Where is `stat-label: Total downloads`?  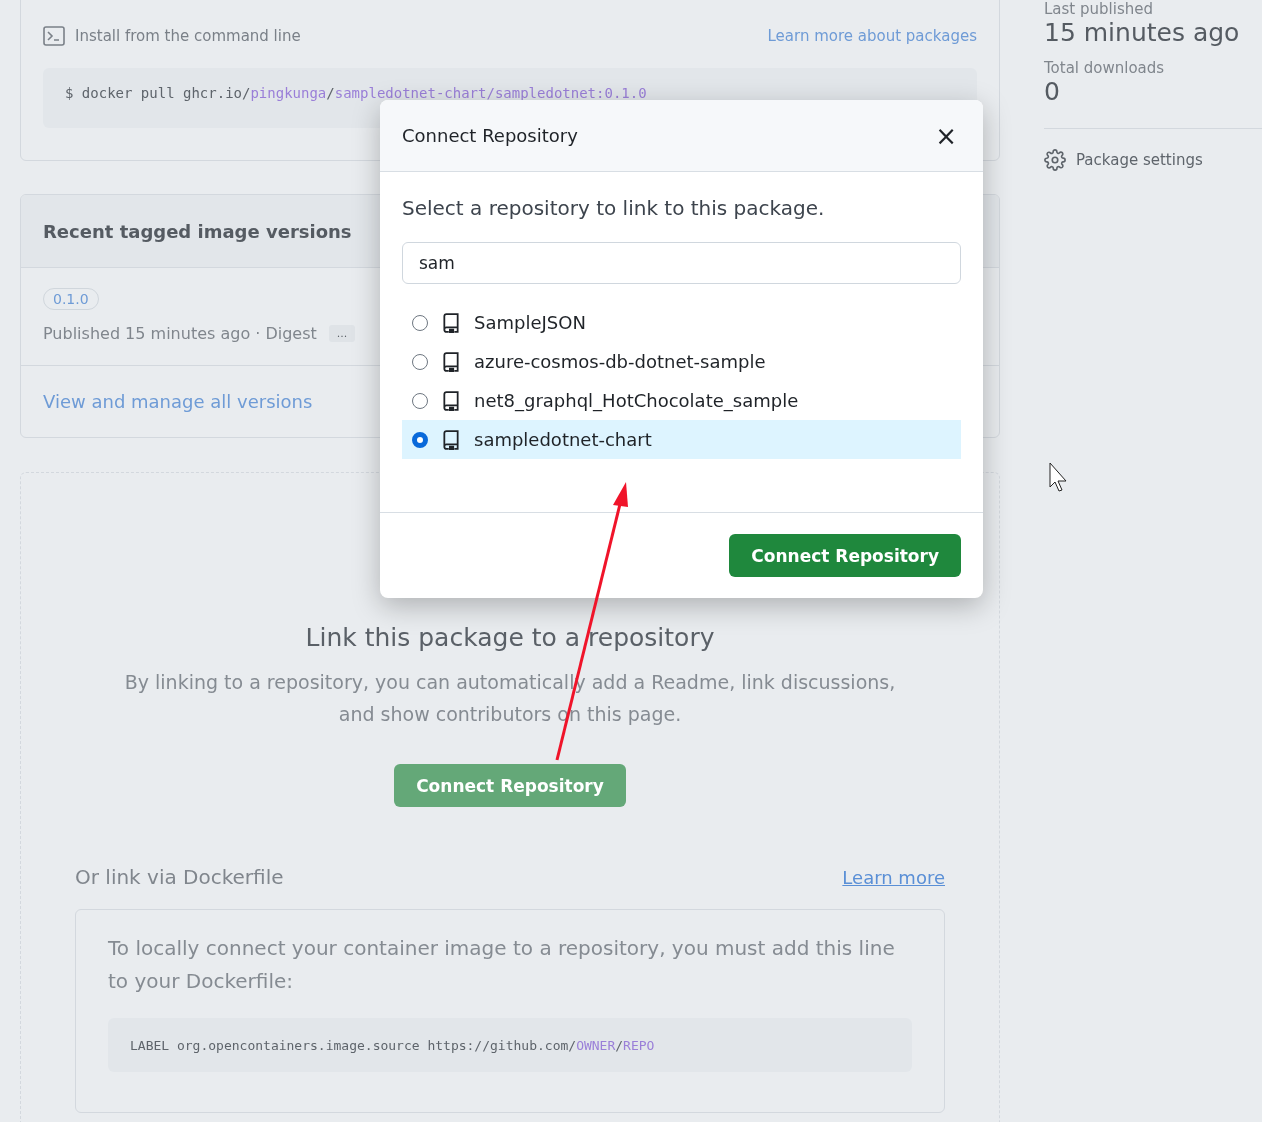
stat-label: Total downloads is located at coordinates (1105, 68).